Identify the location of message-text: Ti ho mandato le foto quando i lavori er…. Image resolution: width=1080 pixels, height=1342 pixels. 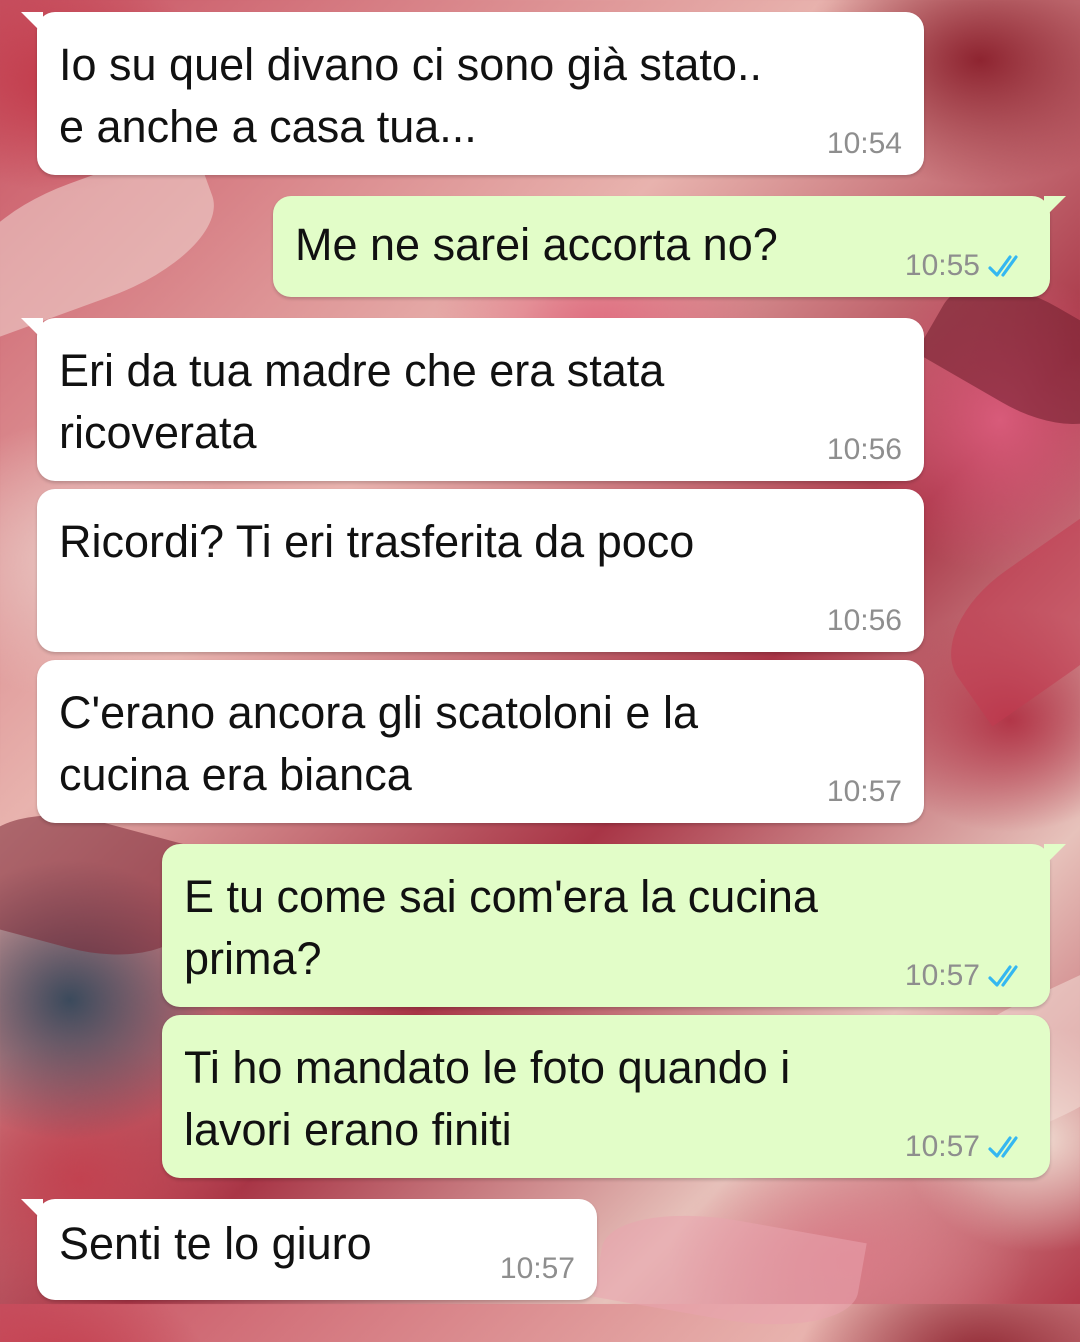
(487, 1098).